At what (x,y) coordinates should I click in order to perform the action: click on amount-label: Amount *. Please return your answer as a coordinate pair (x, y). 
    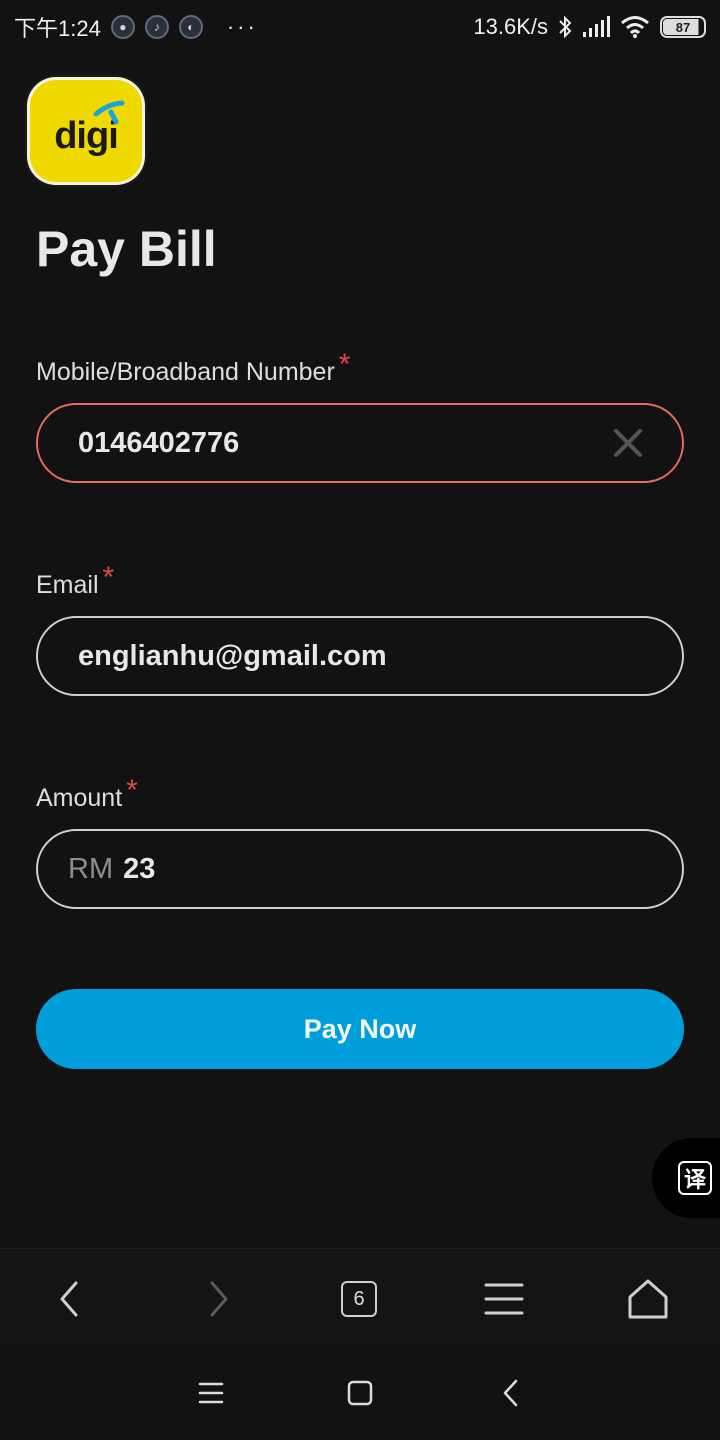
    Looking at the image, I should click on (87, 794).